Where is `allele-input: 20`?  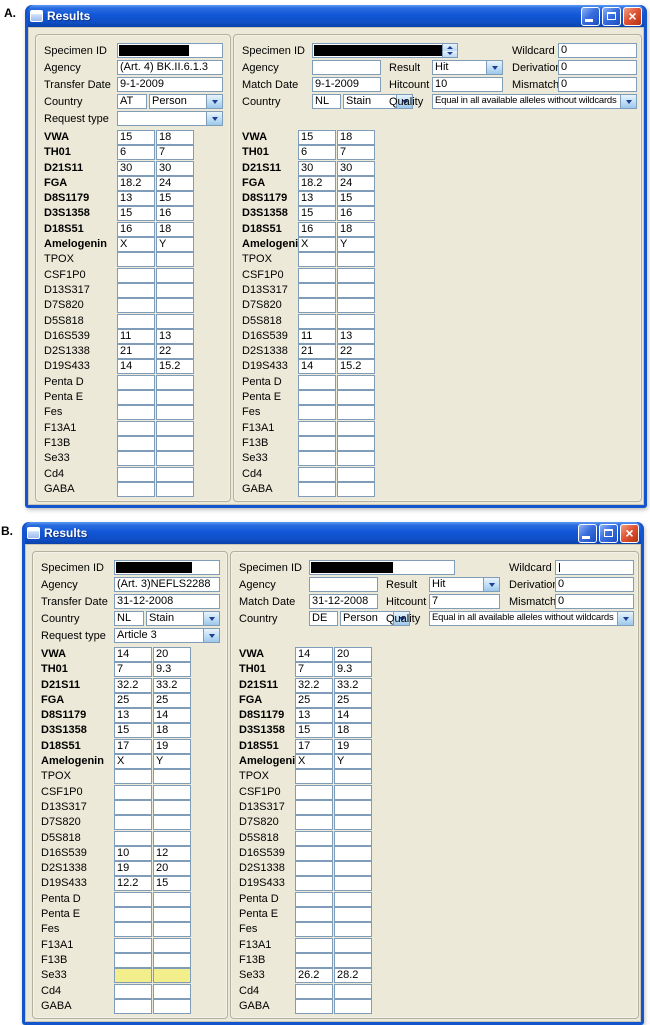
allele-input: 20 is located at coordinates (353, 654).